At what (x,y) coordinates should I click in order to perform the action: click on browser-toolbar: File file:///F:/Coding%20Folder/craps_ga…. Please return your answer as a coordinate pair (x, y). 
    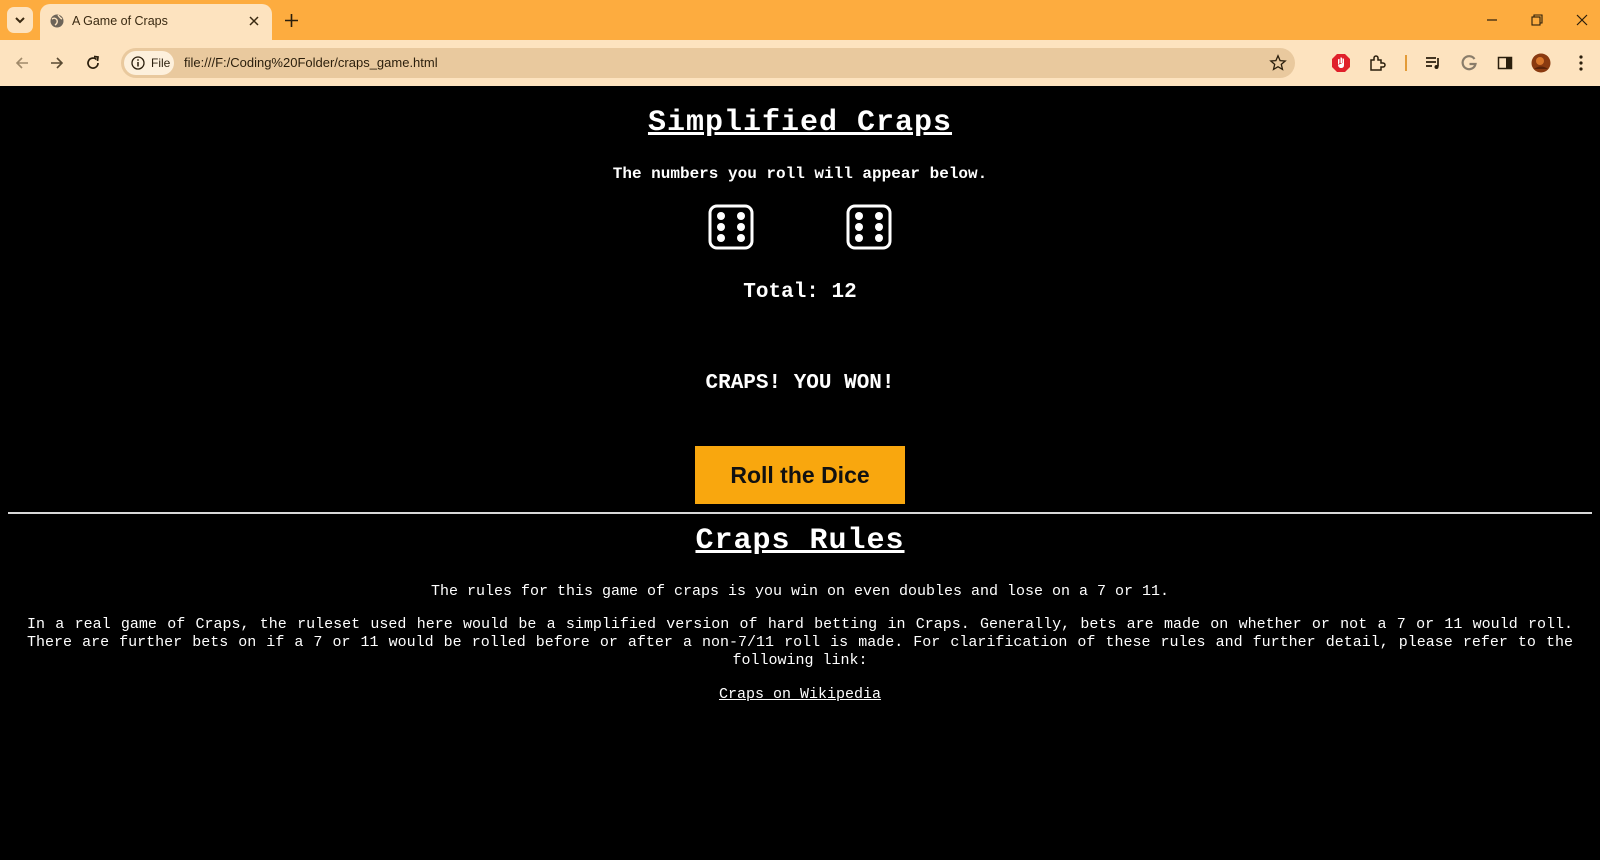
    Looking at the image, I should click on (800, 63).